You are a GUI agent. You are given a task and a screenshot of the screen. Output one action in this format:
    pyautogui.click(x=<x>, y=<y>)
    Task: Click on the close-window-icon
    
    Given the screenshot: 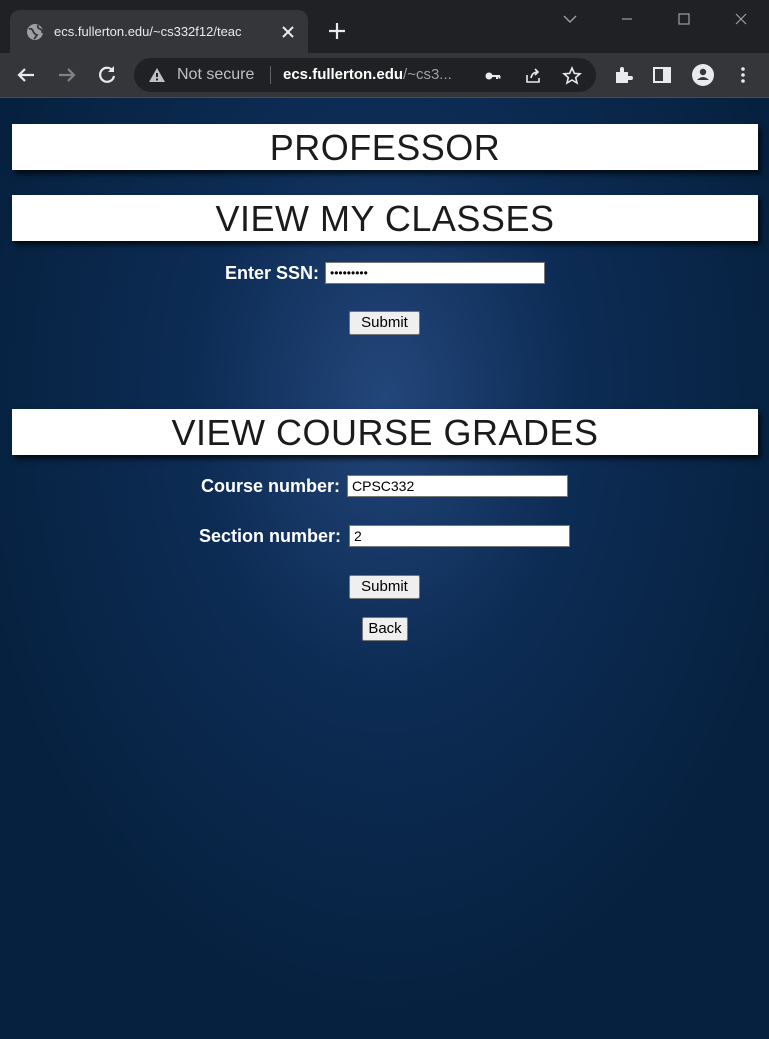 What is the action you would take?
    pyautogui.click(x=741, y=19)
    